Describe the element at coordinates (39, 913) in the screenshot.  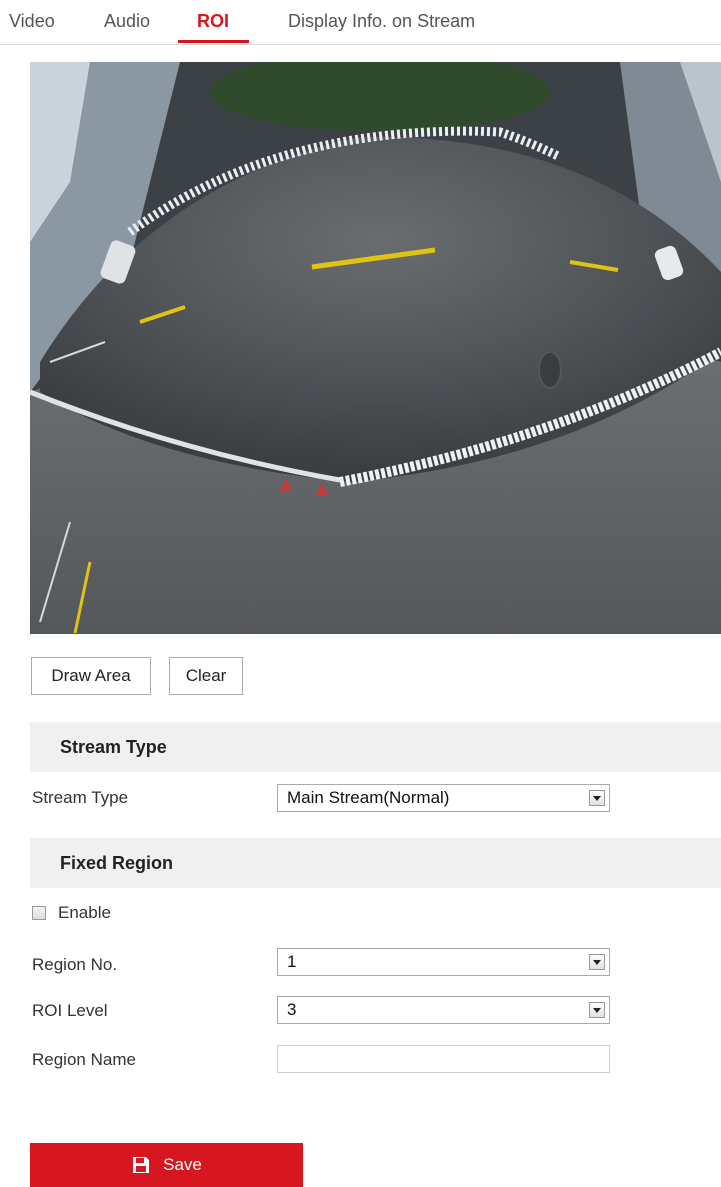
I see `enable-checkbox` at that location.